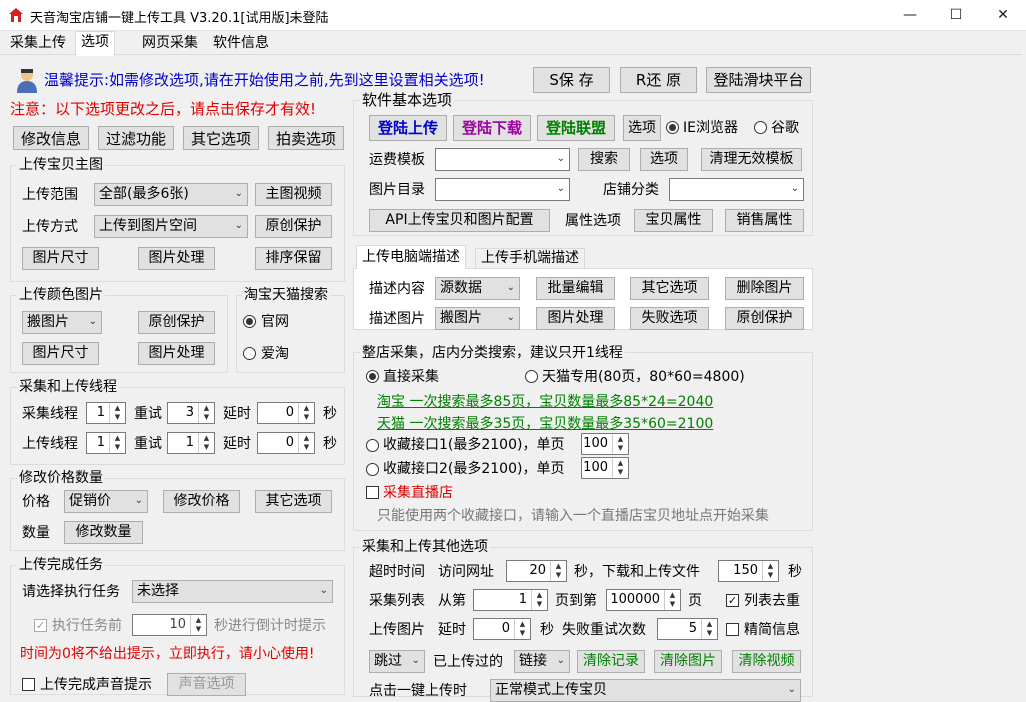 The image size is (1026, 702). Describe the element at coordinates (764, 220) in the screenshot. I see `sale-attribute-button: 销售属性` at that location.